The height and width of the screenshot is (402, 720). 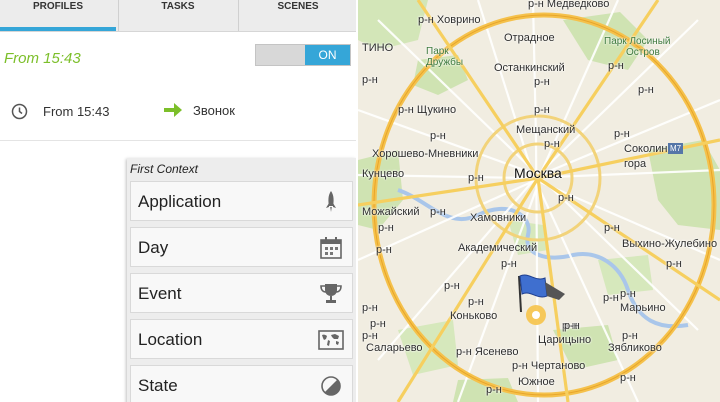 What do you see at coordinates (214, 110) in the screenshot?
I see `task-name: Звонок` at bounding box center [214, 110].